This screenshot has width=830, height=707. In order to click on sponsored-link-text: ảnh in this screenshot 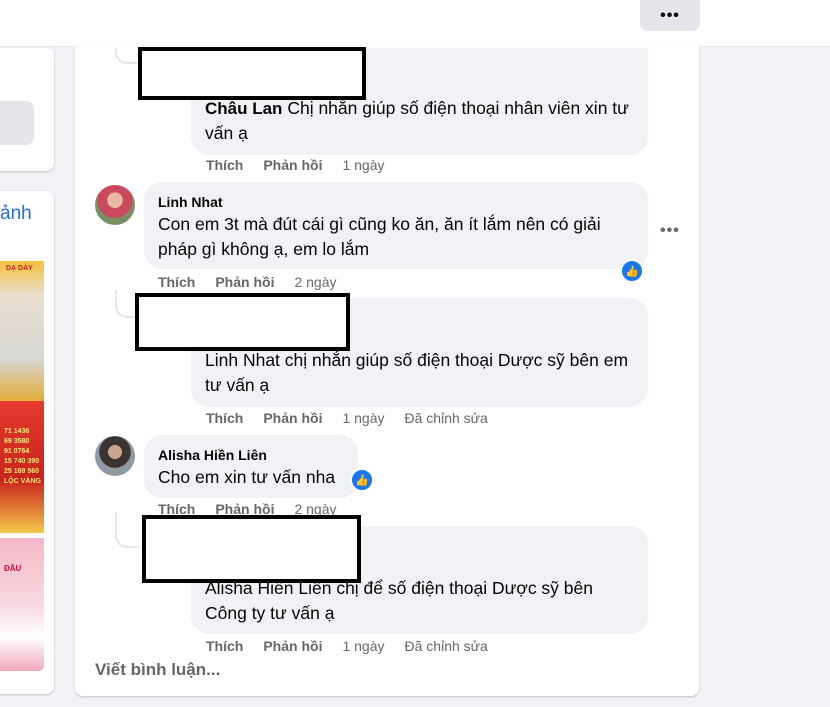, I will do `click(16, 214)`.